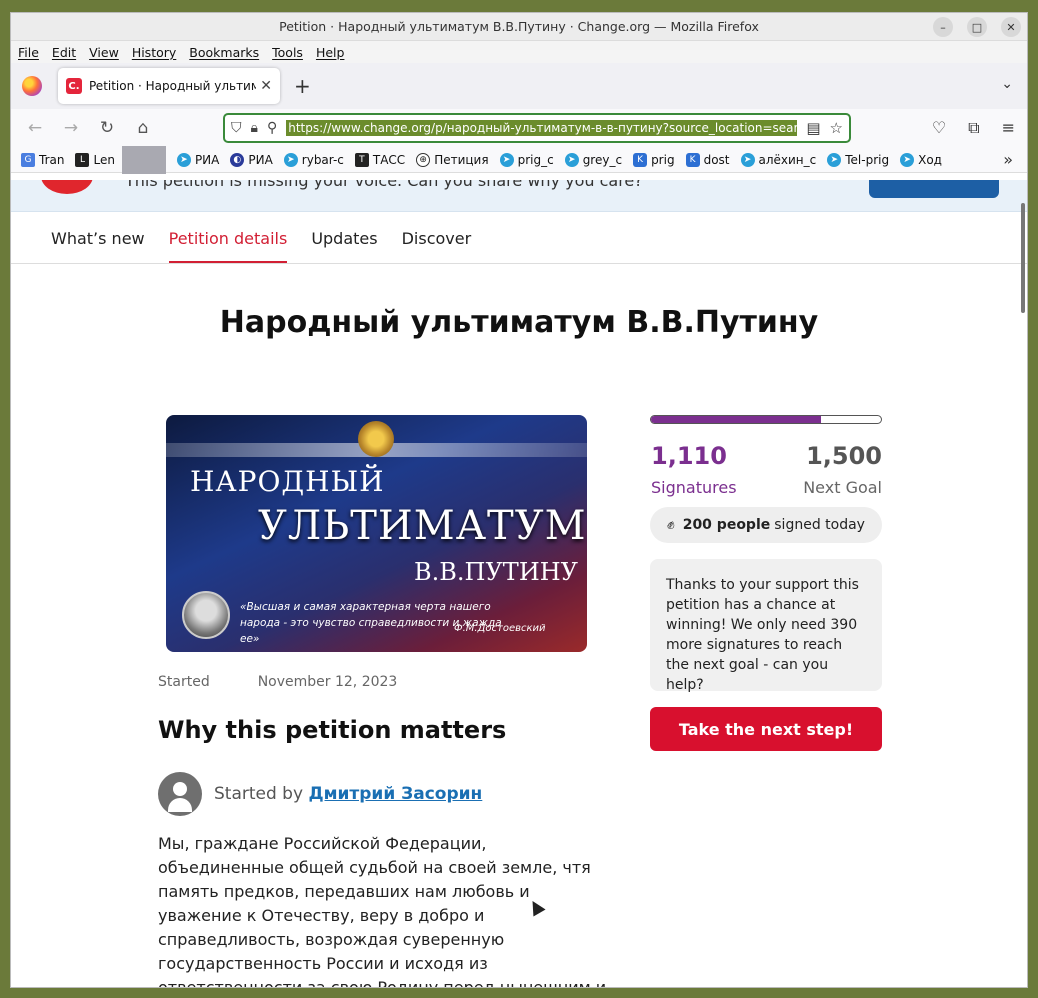  I want to click on bookmark-item: ➤ rybar-c, so click(313, 159).